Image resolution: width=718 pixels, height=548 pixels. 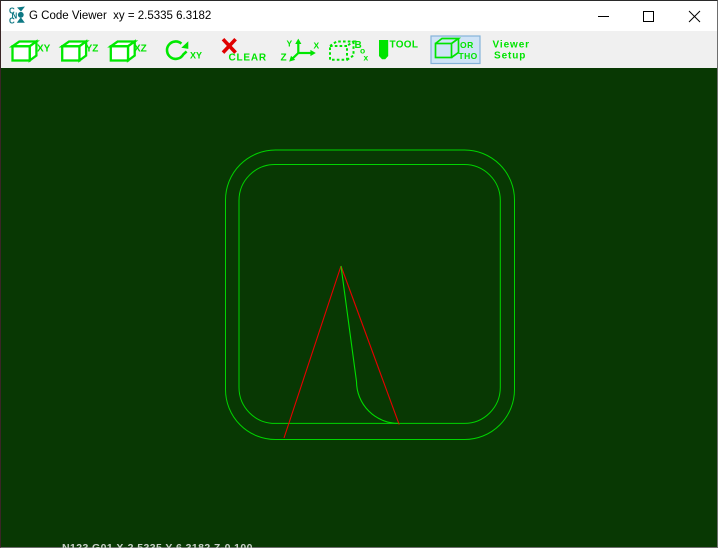 What do you see at coordinates (510, 56) in the screenshot?
I see `svg-text: Setup` at bounding box center [510, 56].